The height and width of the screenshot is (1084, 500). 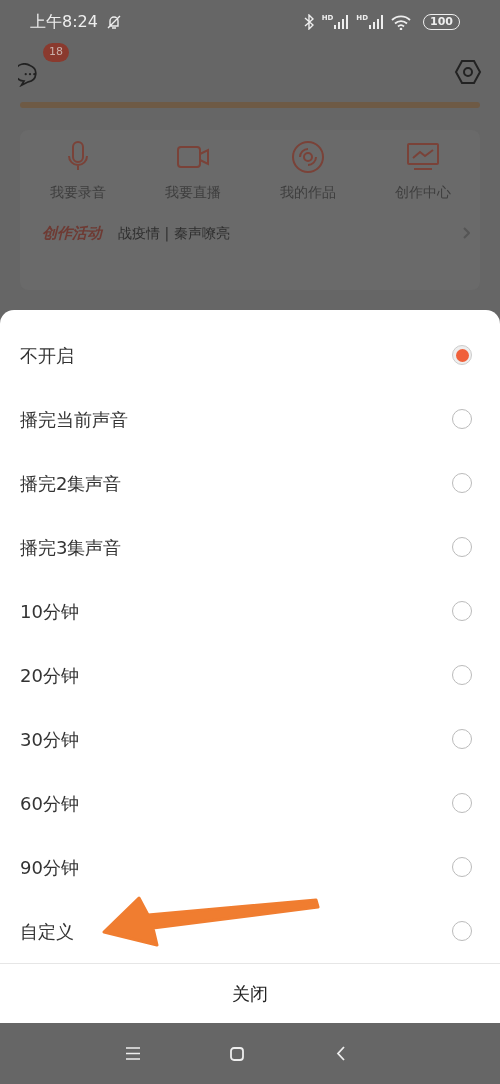 I want to click on back-icon, so click(x=340, y=1053).